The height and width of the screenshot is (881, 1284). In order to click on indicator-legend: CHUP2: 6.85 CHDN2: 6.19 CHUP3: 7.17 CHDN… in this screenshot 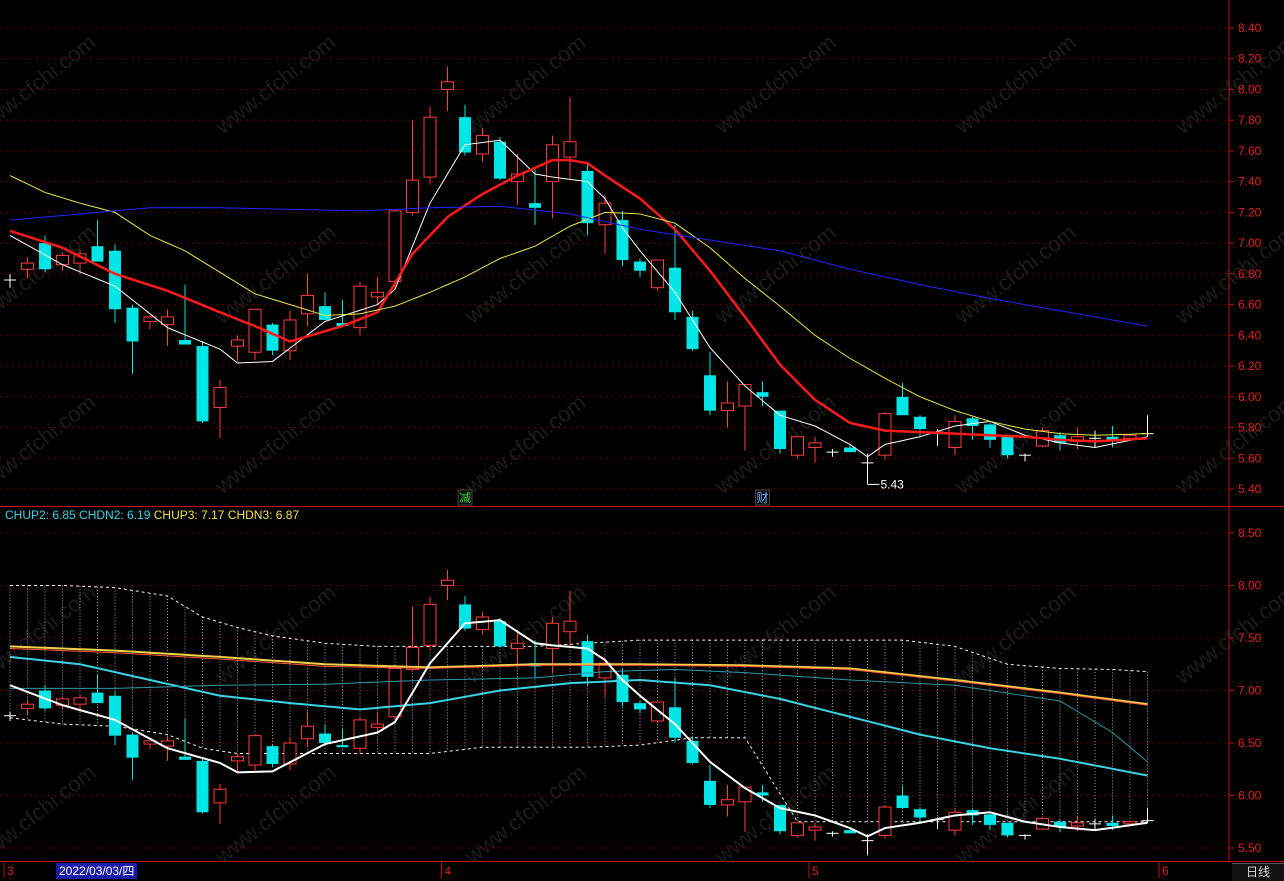, I will do `click(152, 515)`.